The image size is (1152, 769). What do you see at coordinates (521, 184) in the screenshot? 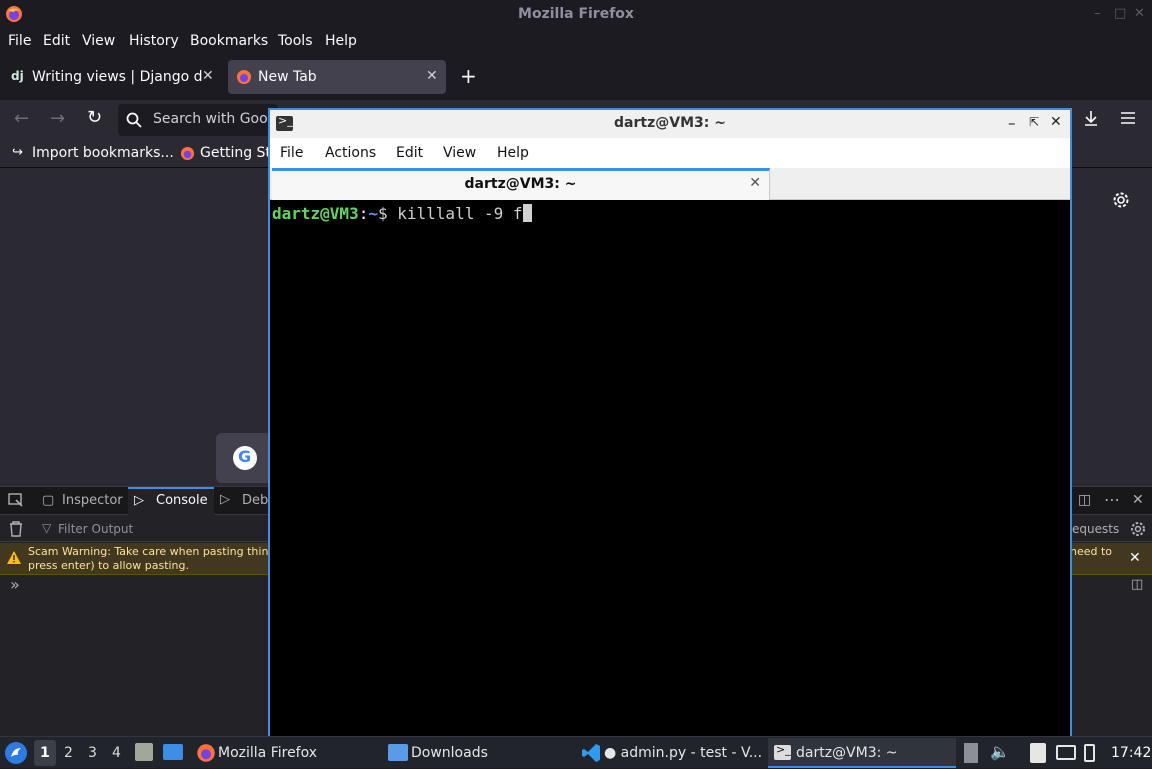
I see `terminal-tab: dartz@VM3: ~ ✕` at bounding box center [521, 184].